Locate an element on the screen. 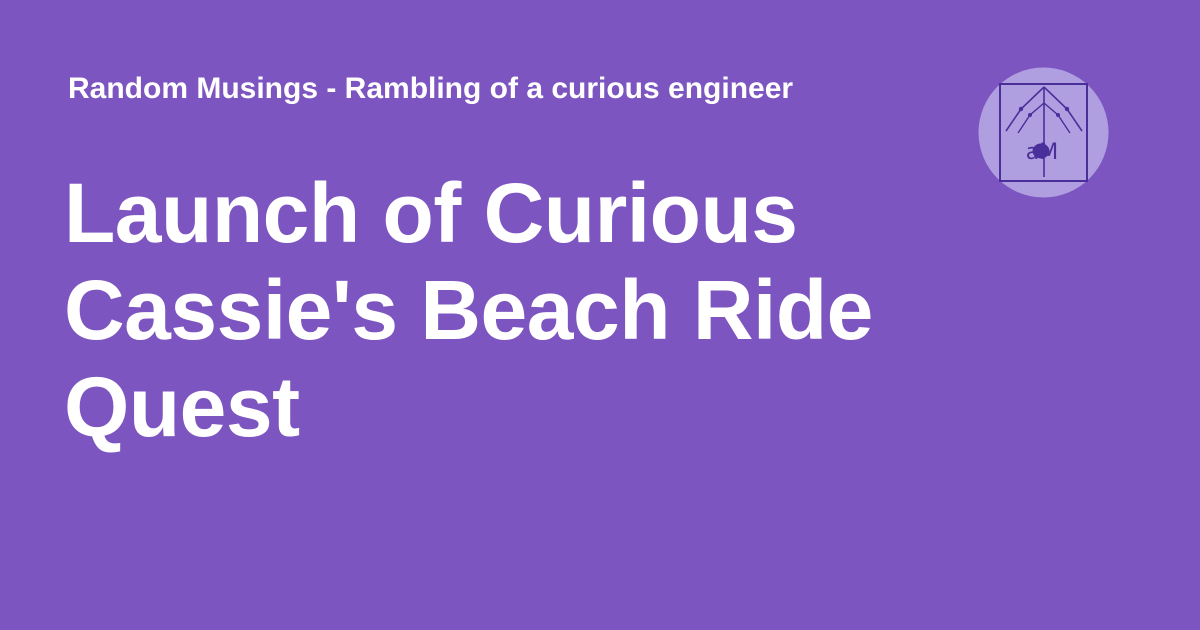 This screenshot has height=630, width=1200. site-logo-icon: aM is located at coordinates (1043, 132).